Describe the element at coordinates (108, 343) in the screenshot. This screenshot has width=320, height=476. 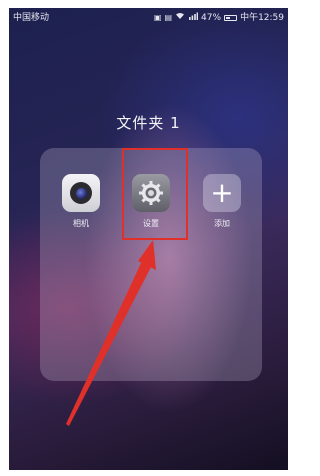
I see `arrow-shaft` at that location.